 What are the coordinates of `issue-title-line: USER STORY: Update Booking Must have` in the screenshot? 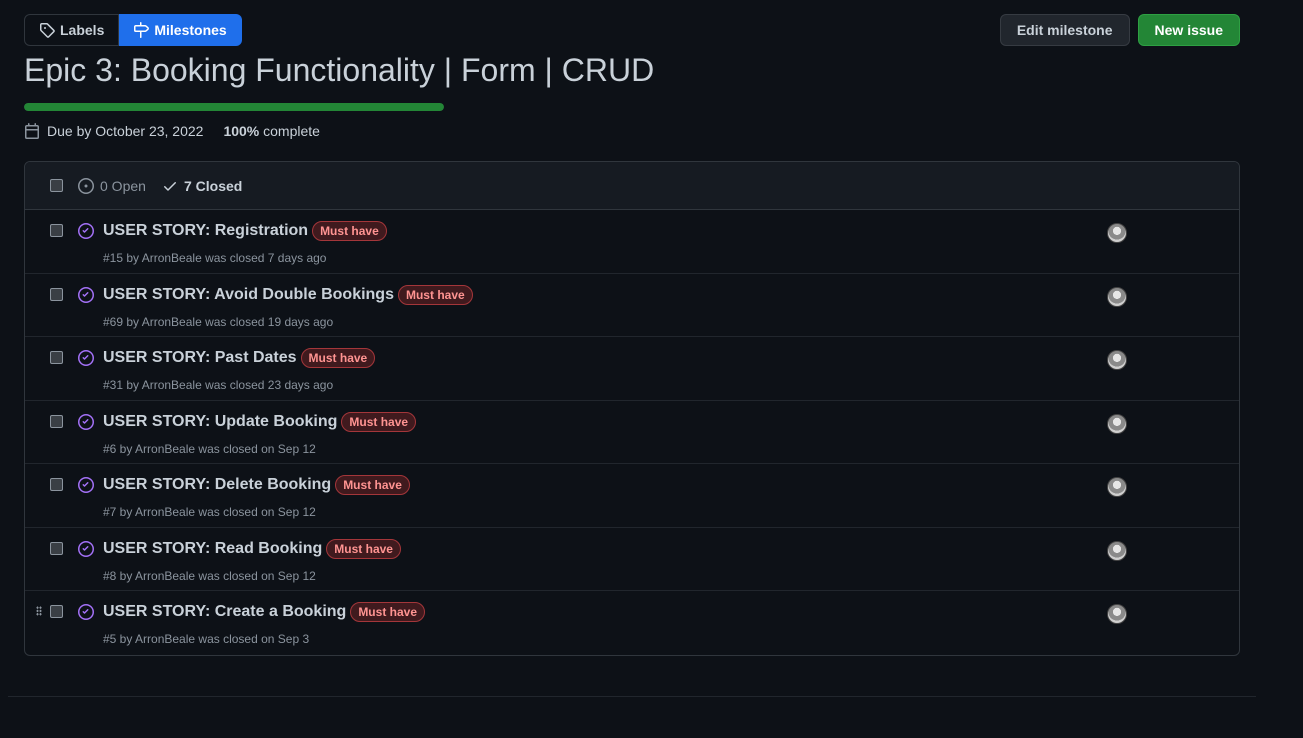 It's located at (260, 421).